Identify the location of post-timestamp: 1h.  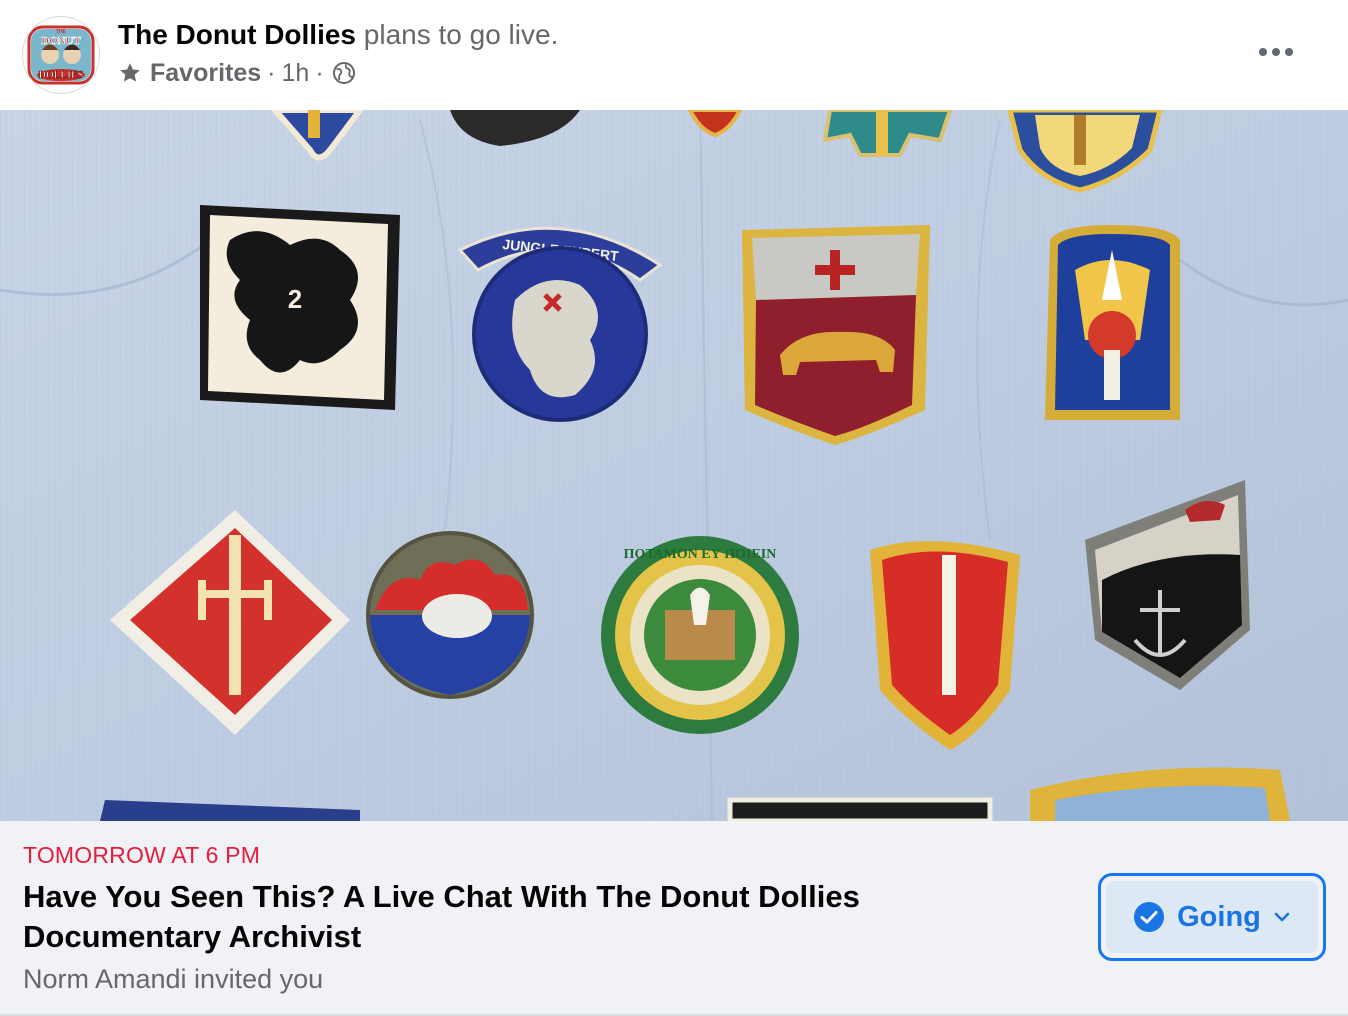
(296, 73).